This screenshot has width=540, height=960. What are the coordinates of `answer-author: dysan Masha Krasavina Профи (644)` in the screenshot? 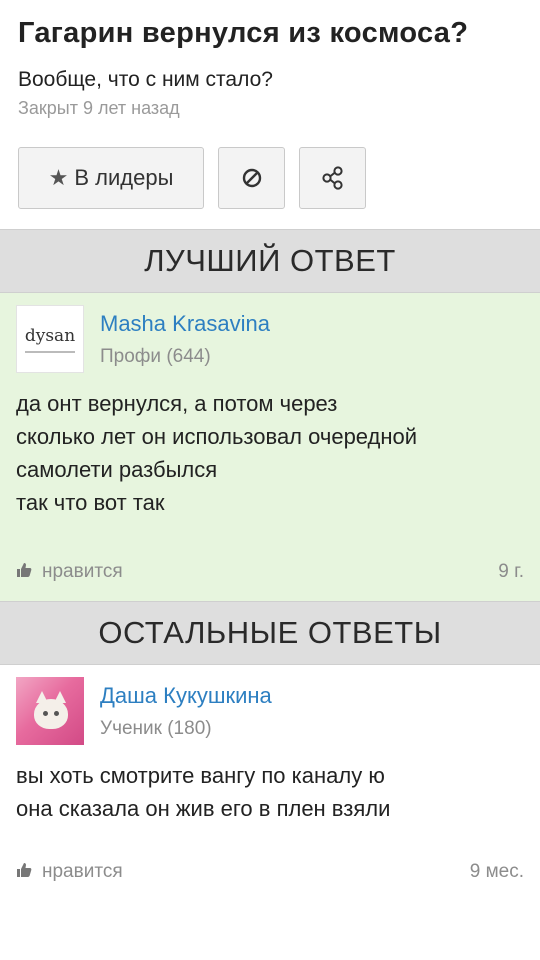 It's located at (270, 339).